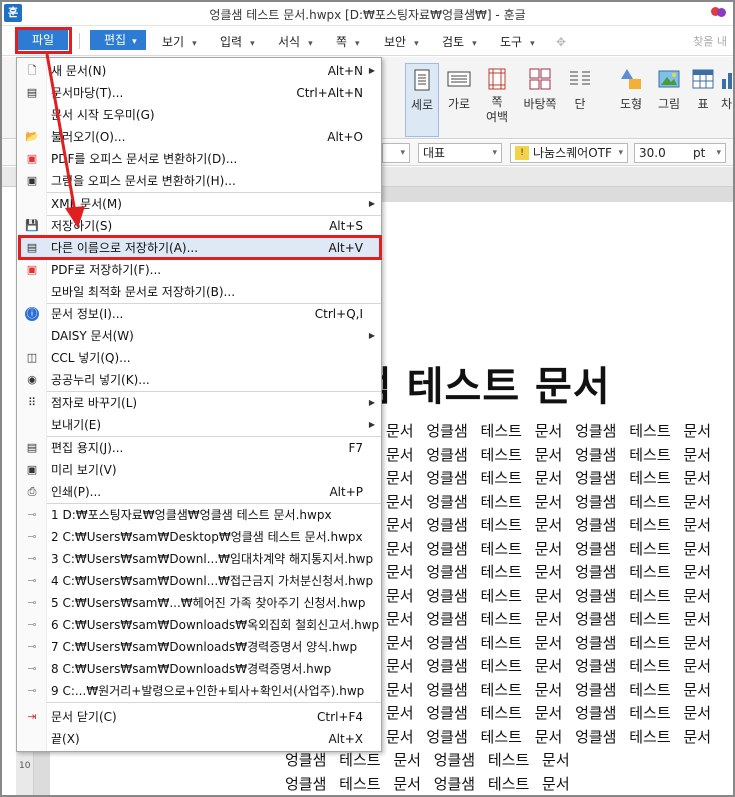  Describe the element at coordinates (199, 448) in the screenshot. I see `file-menu-item: ▤ 편집 용지(J)... F7` at that location.